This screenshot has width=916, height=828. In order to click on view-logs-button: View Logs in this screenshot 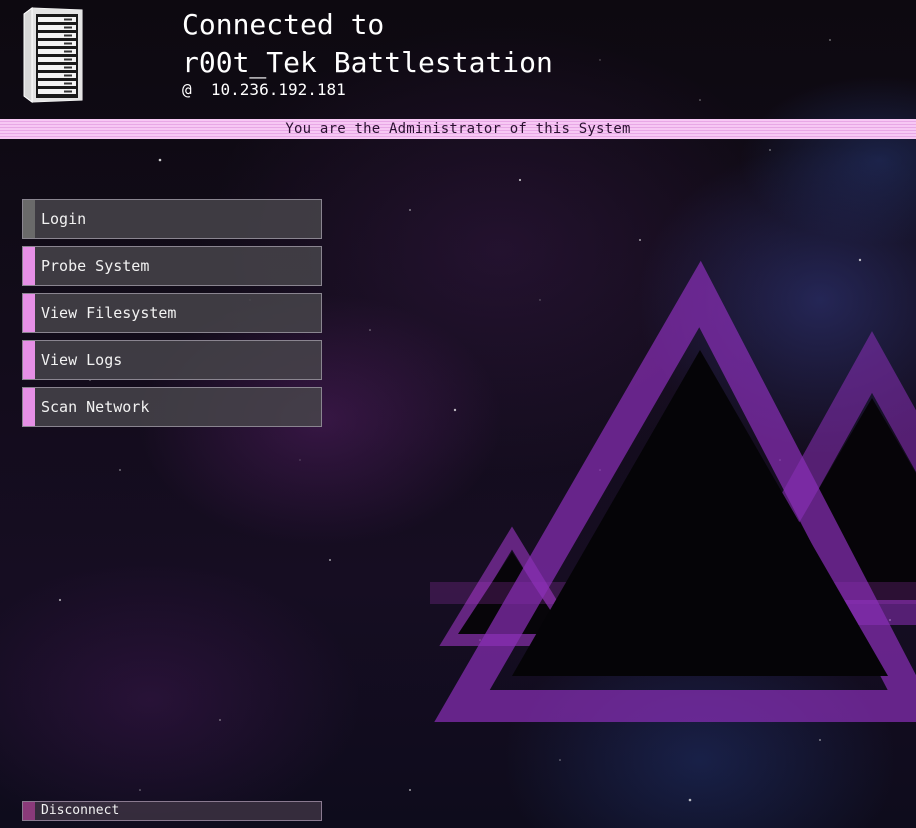, I will do `click(172, 360)`.